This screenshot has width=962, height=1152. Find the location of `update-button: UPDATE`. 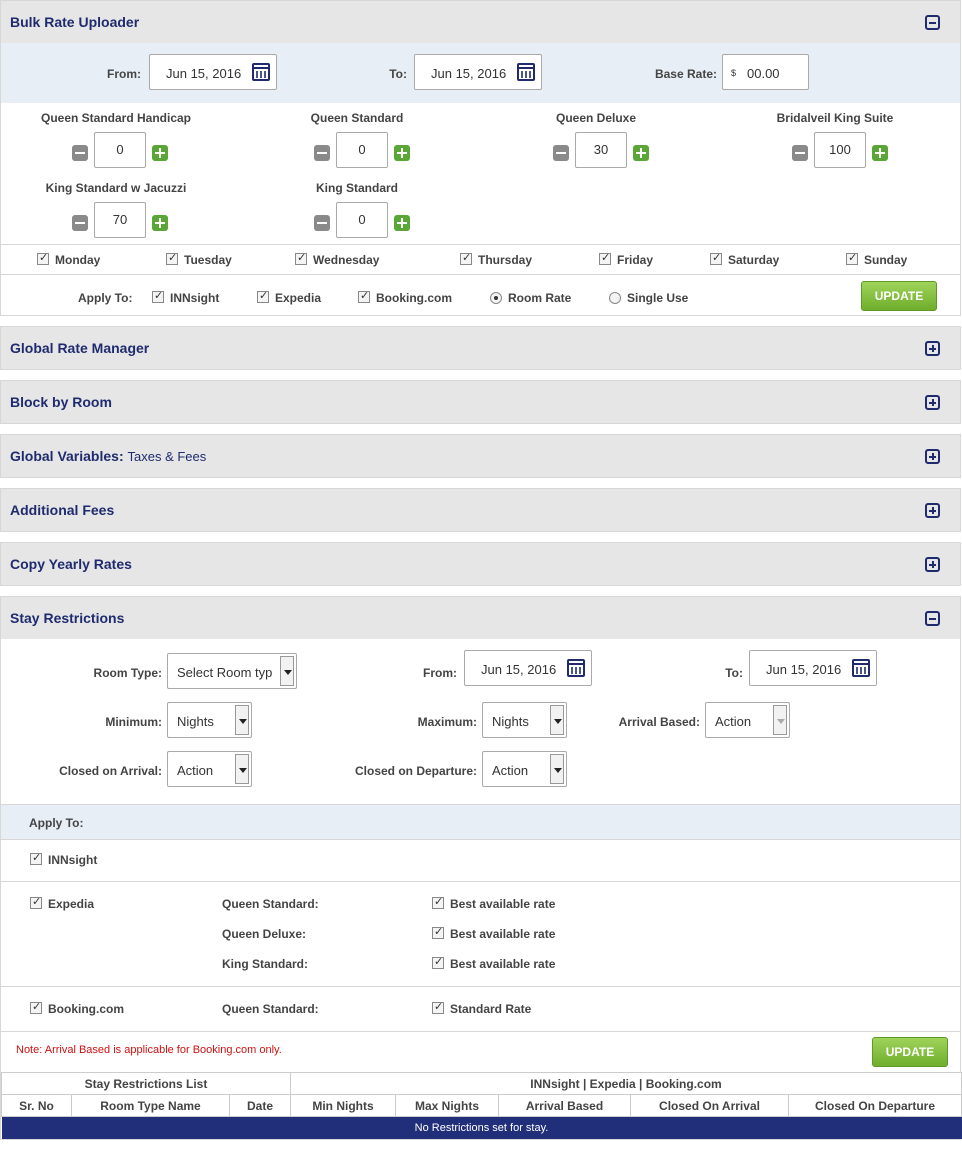

update-button: UPDATE is located at coordinates (899, 296).